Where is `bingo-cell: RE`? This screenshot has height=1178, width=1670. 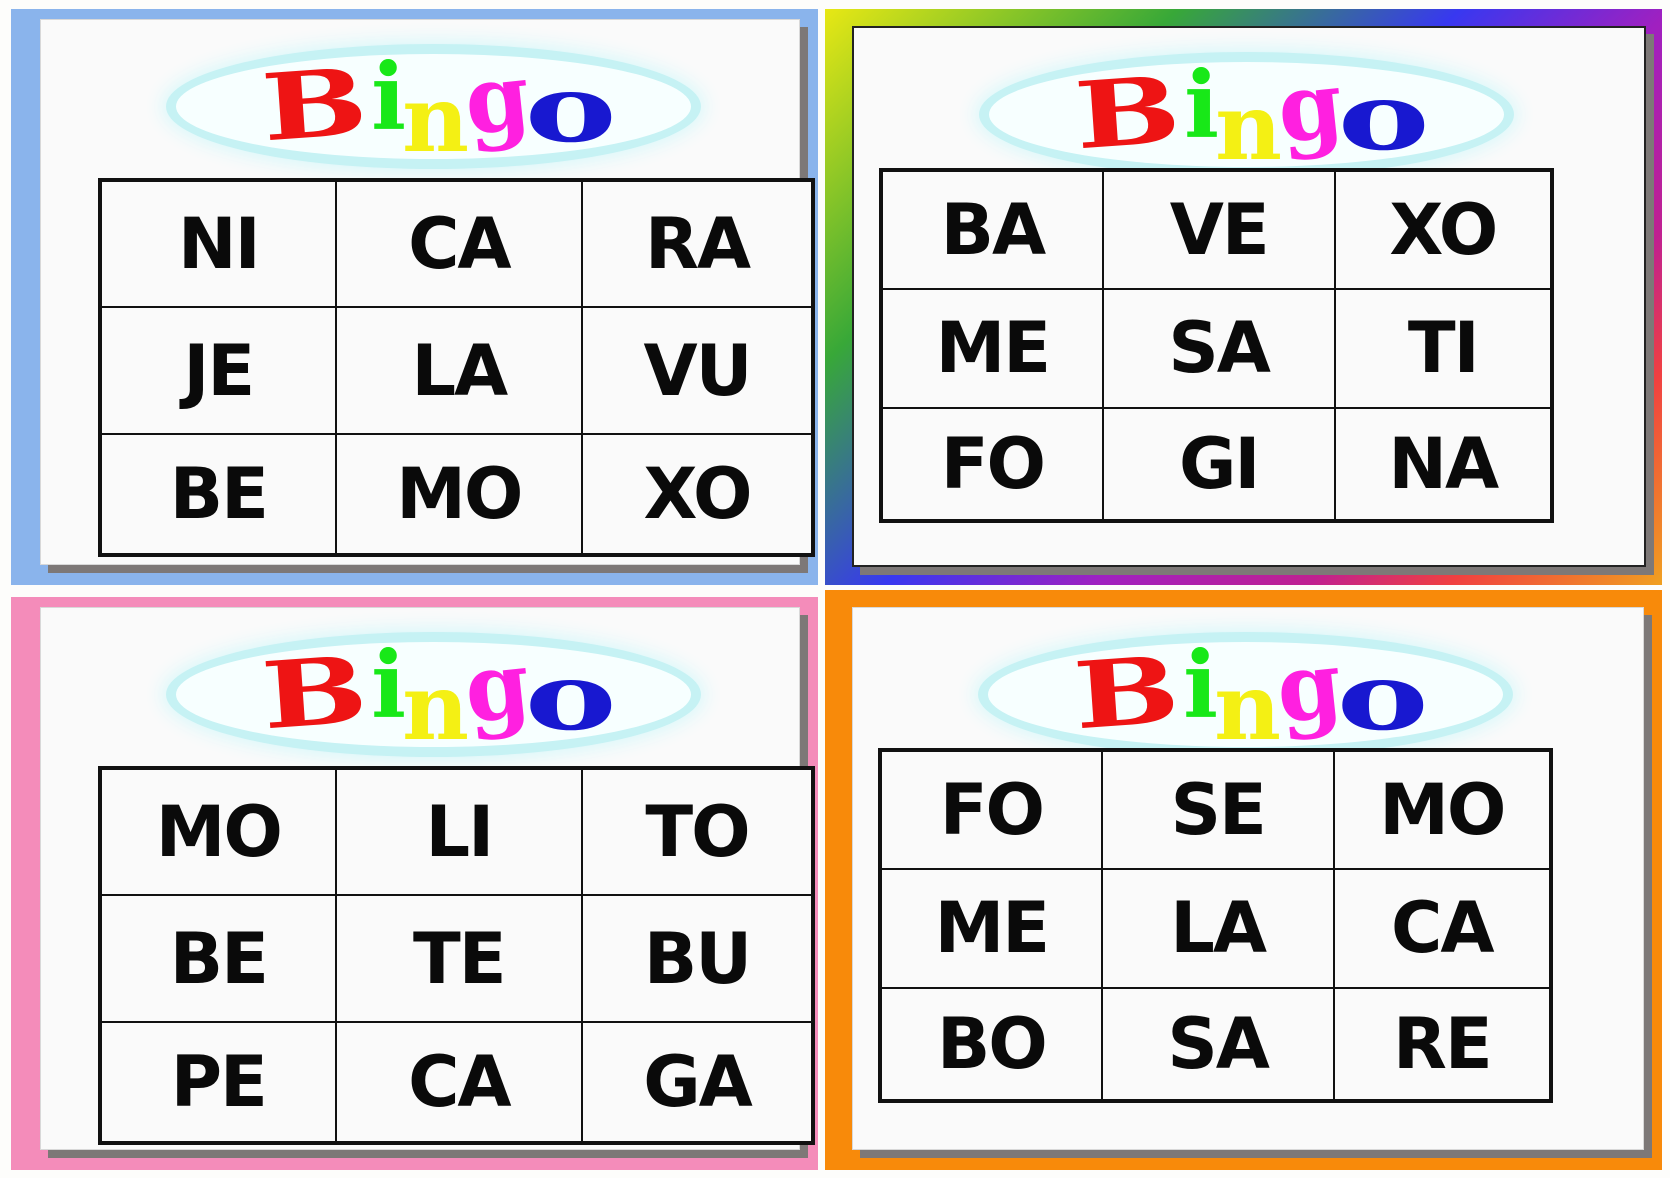 bingo-cell: RE is located at coordinates (1441, 1043).